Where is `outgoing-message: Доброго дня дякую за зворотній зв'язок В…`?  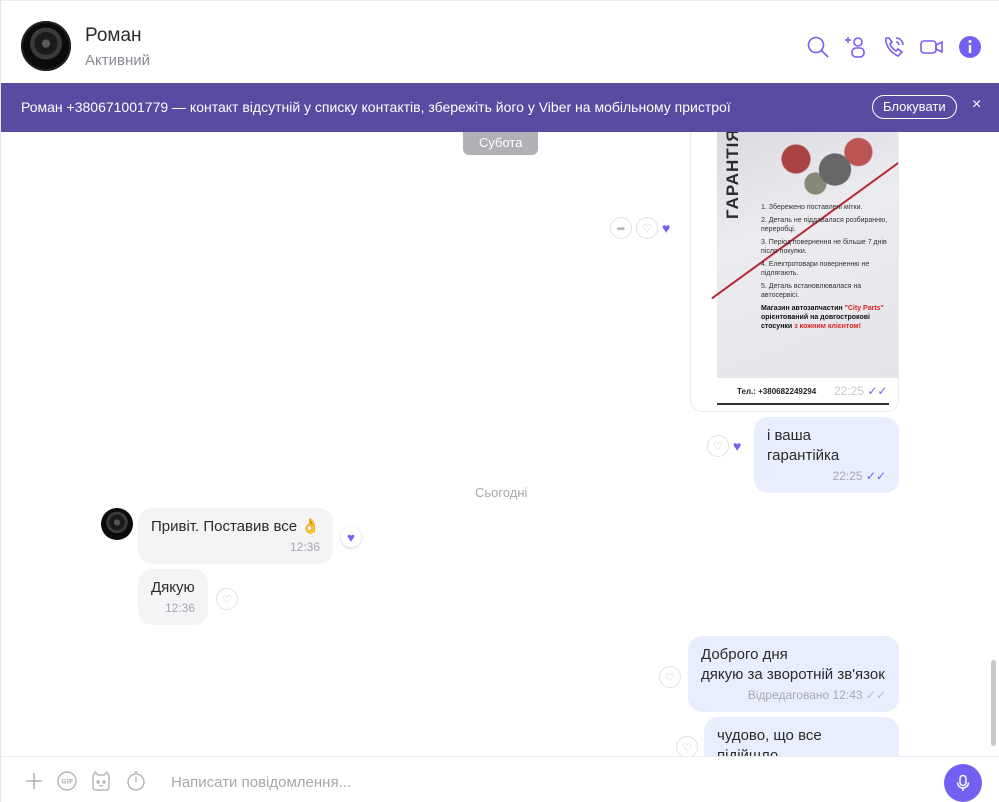
outgoing-message: Доброго дня дякую за зворотній зв'язок В… is located at coordinates (793, 674).